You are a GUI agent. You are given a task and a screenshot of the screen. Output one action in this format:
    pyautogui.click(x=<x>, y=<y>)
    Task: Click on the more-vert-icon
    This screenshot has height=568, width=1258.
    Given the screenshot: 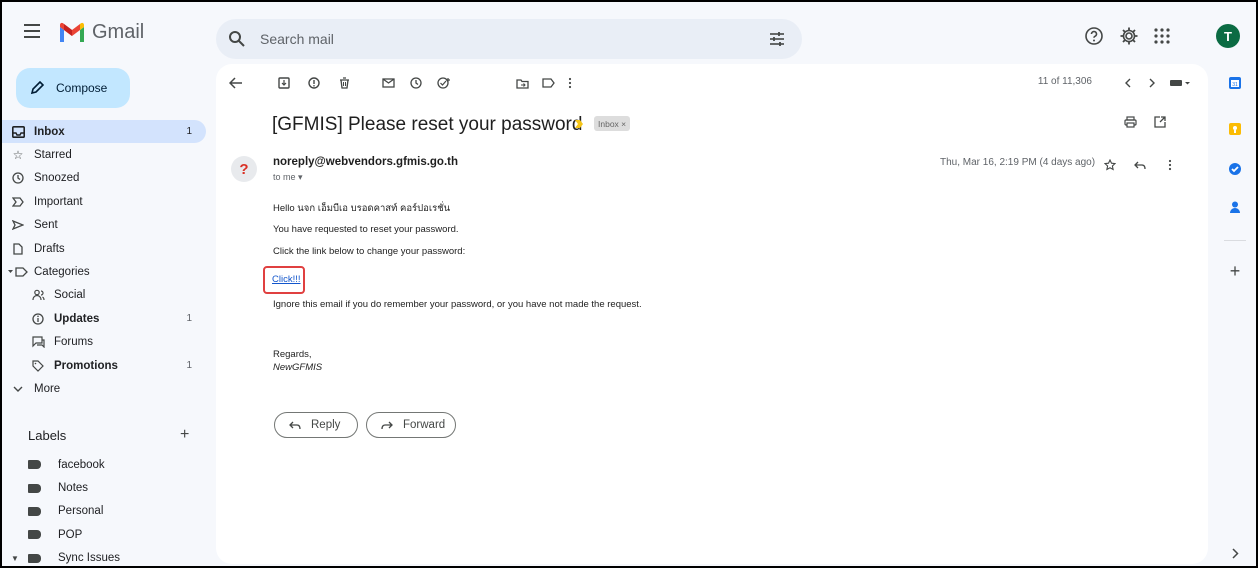 What is the action you would take?
    pyautogui.click(x=570, y=83)
    